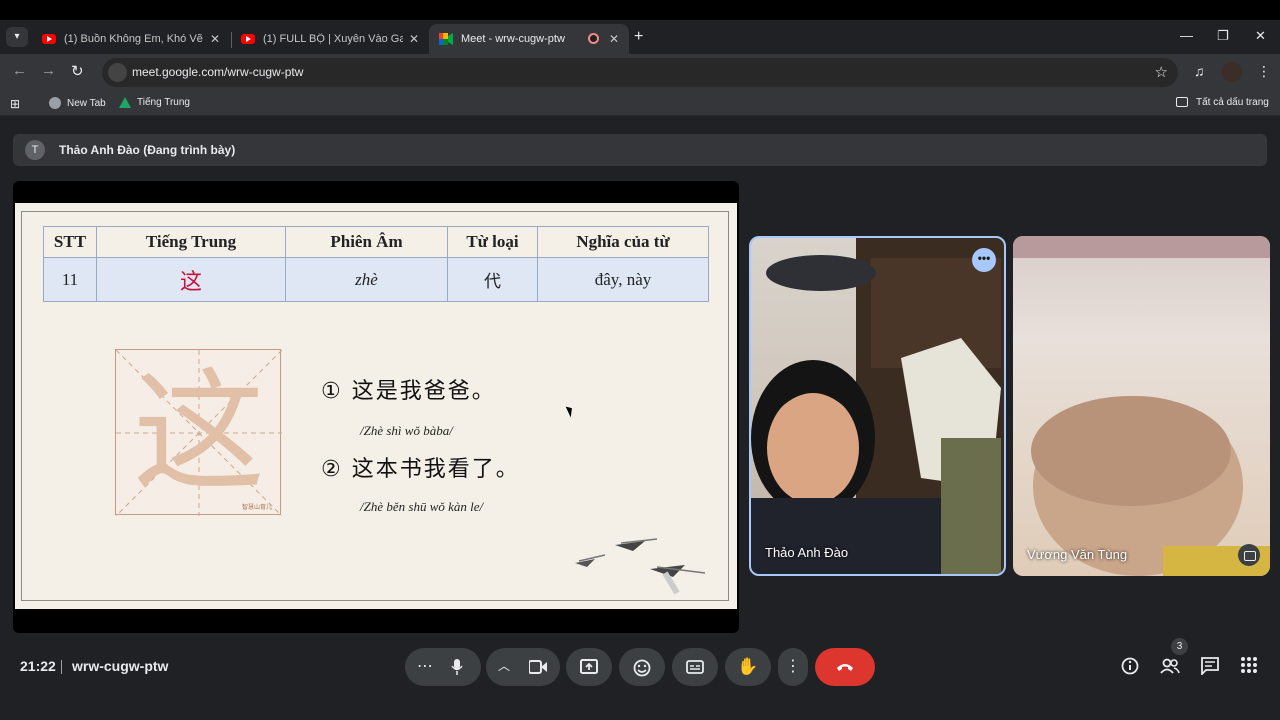  Describe the element at coordinates (623, 279) in the screenshot. I see `cell-meaning: đây, này` at that location.